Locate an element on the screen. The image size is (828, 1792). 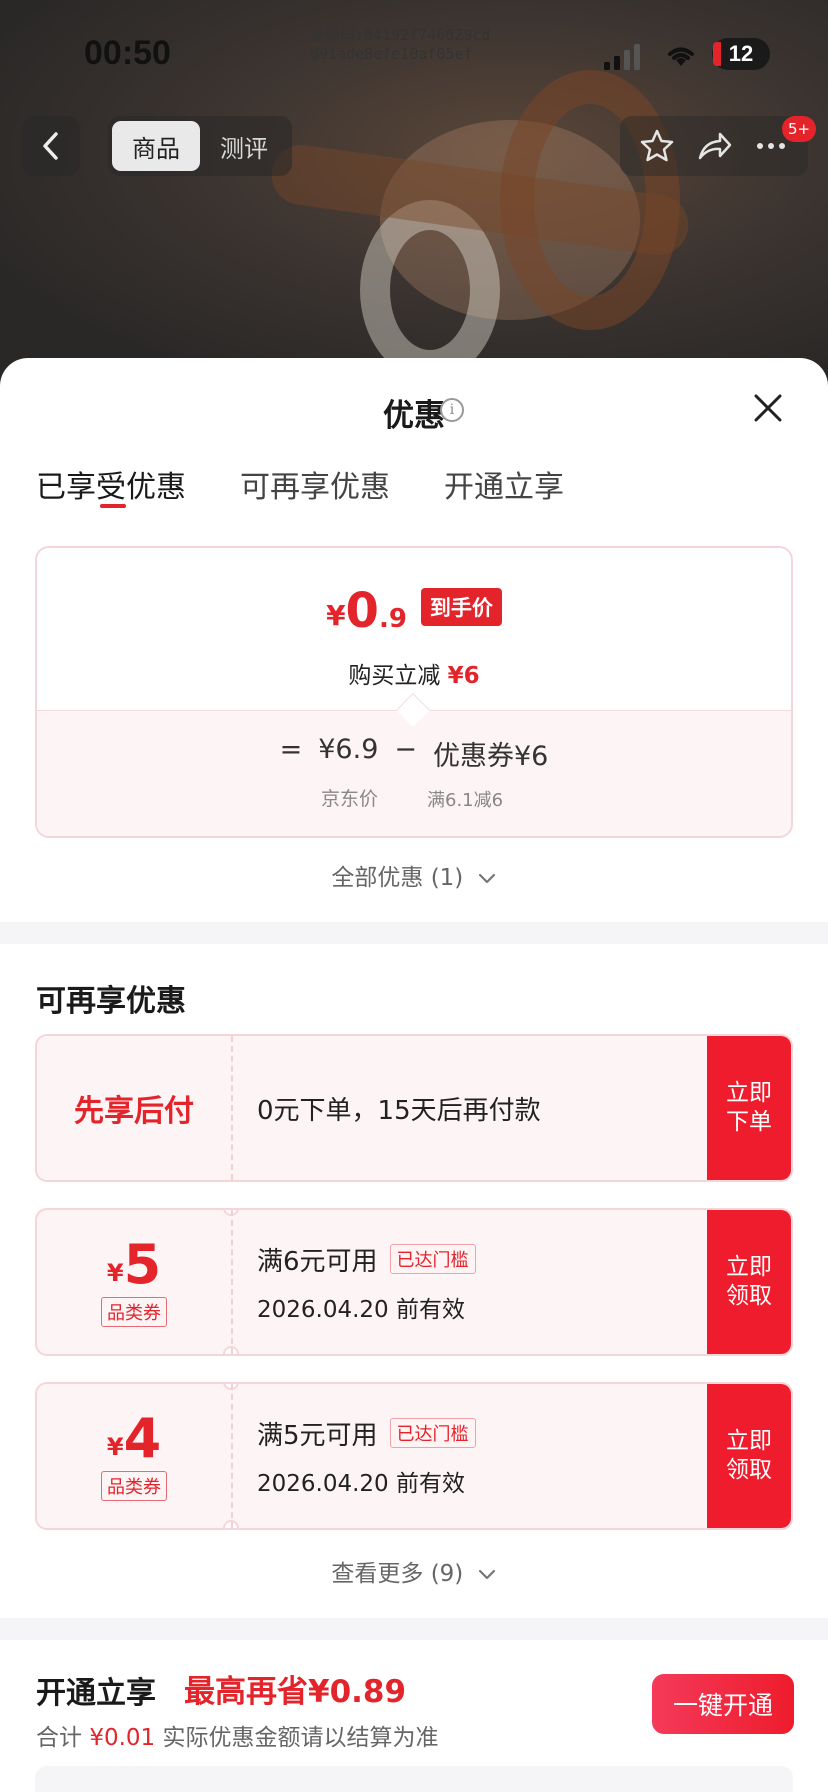
view-more-label: 查看更多 (9) is located at coordinates (397, 1574).